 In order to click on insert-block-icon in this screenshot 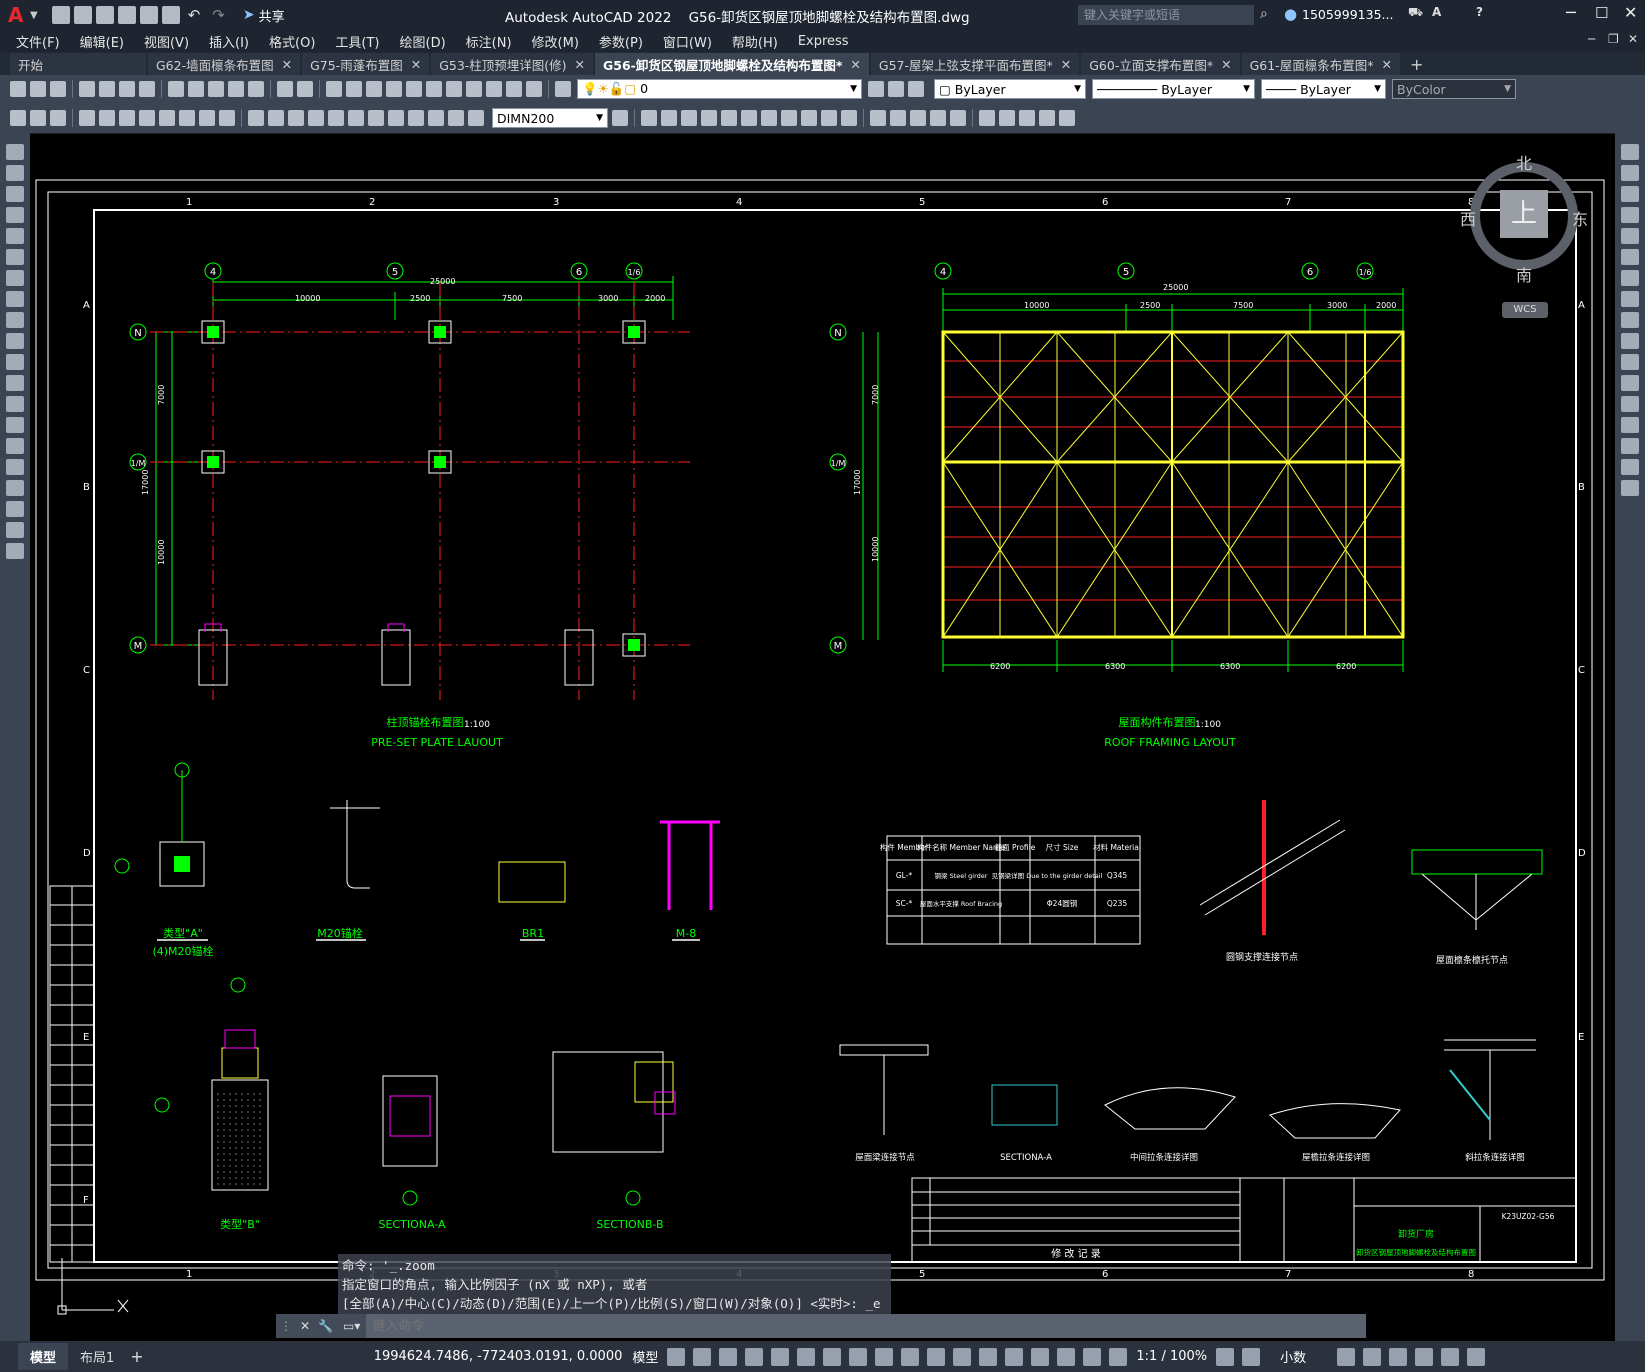, I will do `click(15, 383)`.